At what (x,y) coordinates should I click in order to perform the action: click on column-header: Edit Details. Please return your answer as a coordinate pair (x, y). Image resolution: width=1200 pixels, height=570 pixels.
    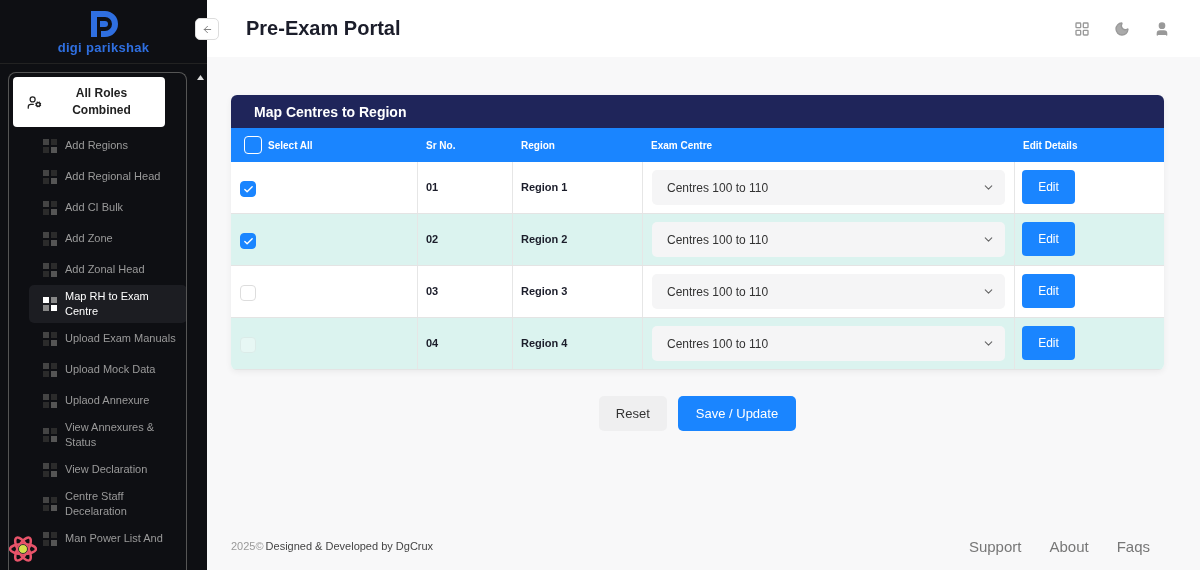
    Looking at the image, I should click on (1050, 145).